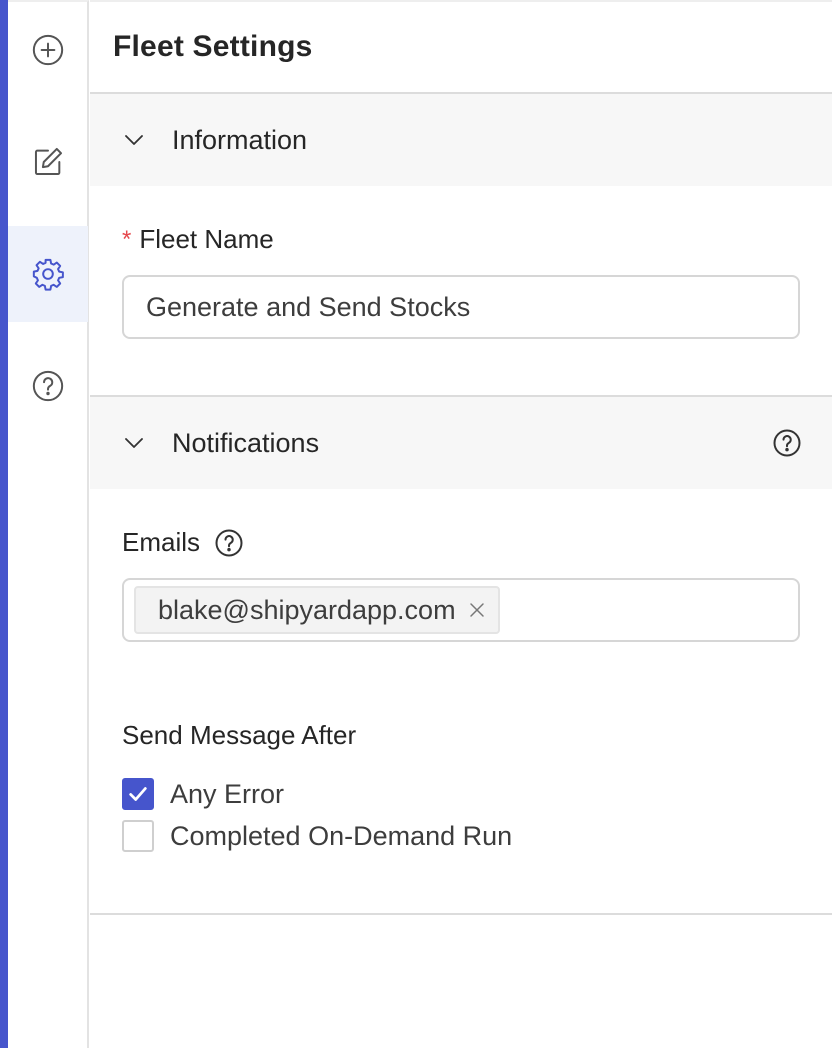 The height and width of the screenshot is (1048, 832). I want to click on gear-icon, so click(48, 274).